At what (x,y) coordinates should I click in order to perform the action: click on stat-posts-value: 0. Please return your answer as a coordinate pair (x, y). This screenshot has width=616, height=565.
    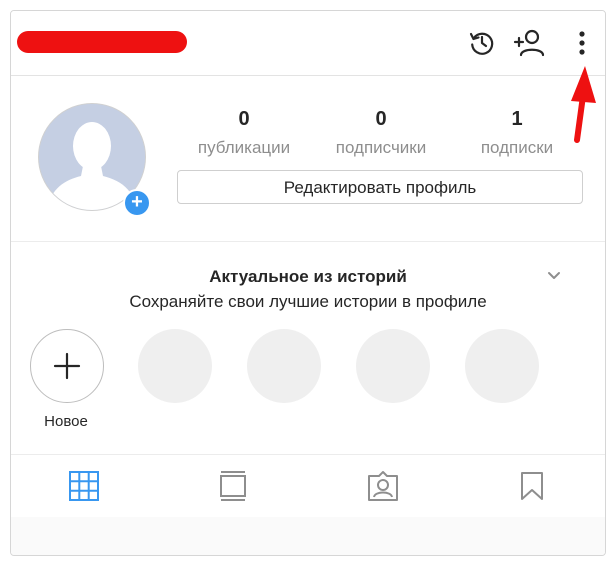
    Looking at the image, I should click on (244, 119).